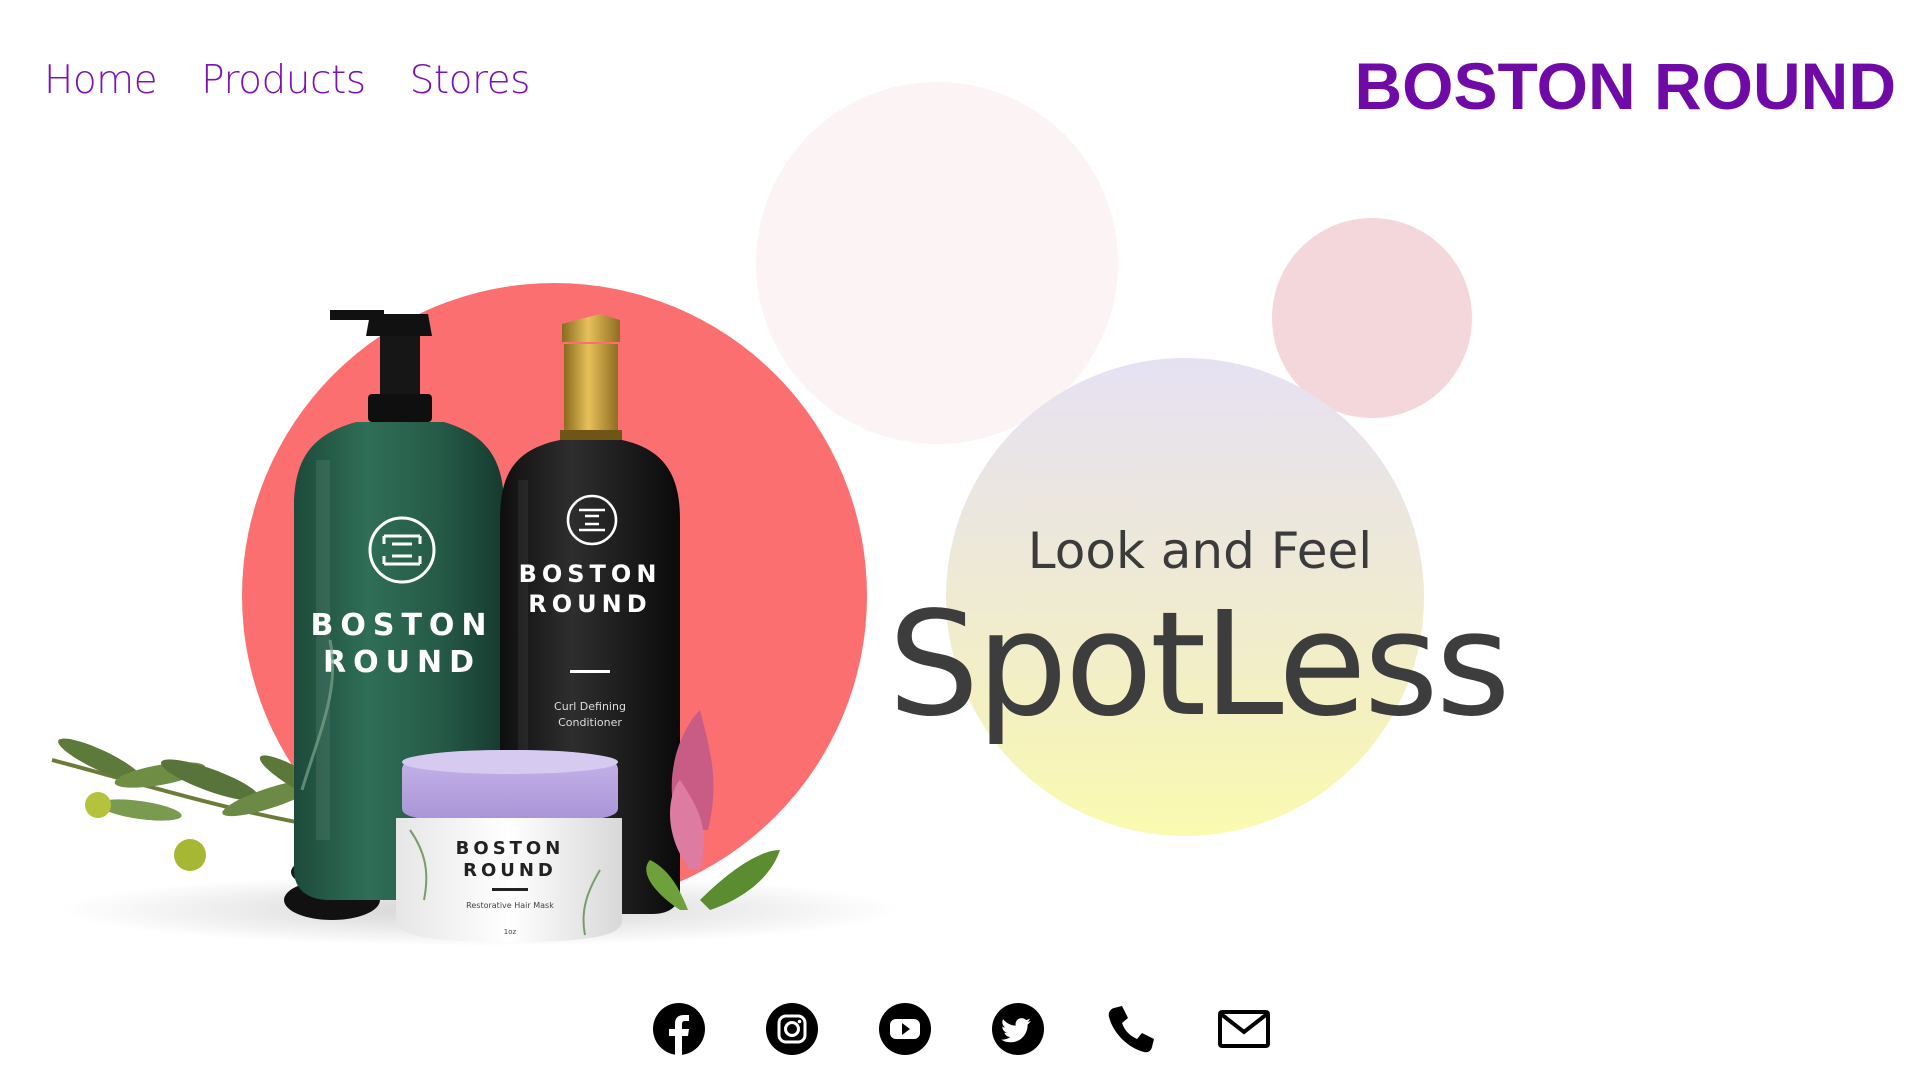  What do you see at coordinates (1200, 551) in the screenshot?
I see `hero-subtitle: Look and Feel` at bounding box center [1200, 551].